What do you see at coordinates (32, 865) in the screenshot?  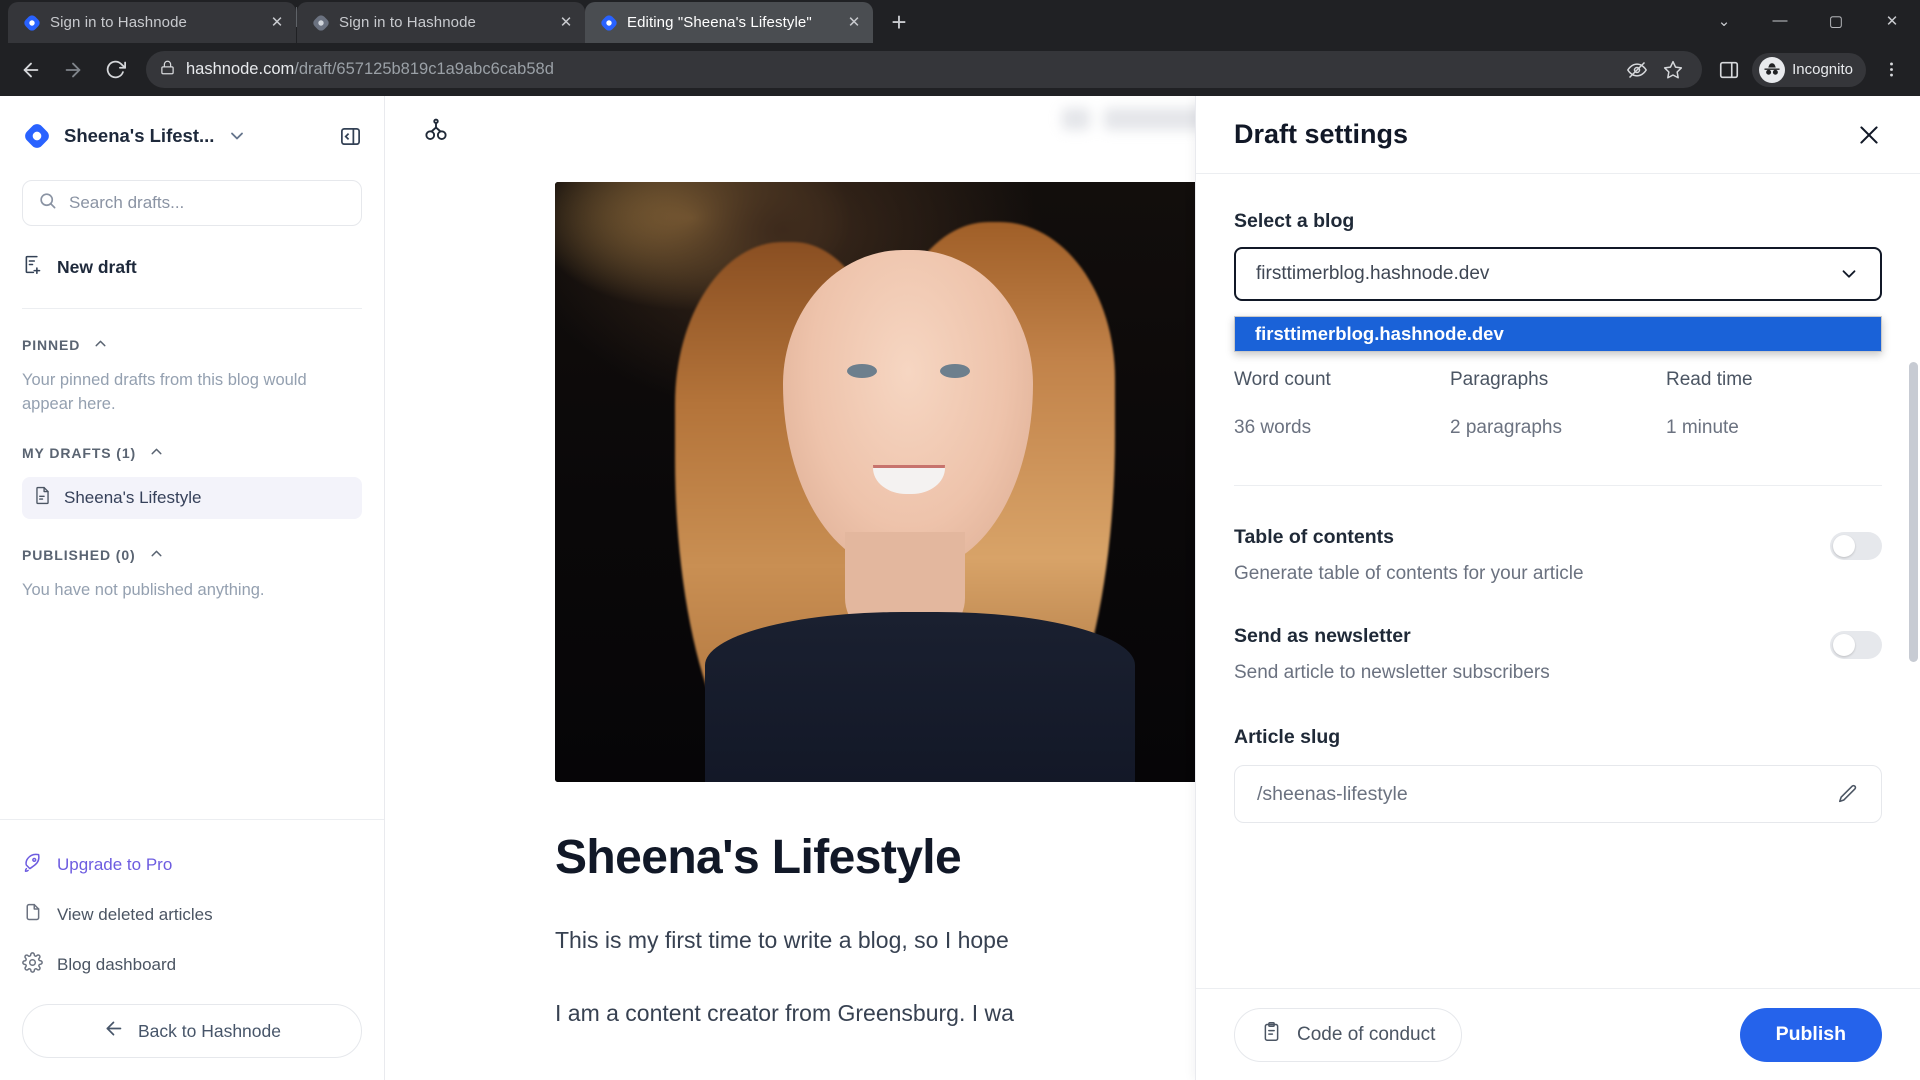 I see `rocket-icon` at bounding box center [32, 865].